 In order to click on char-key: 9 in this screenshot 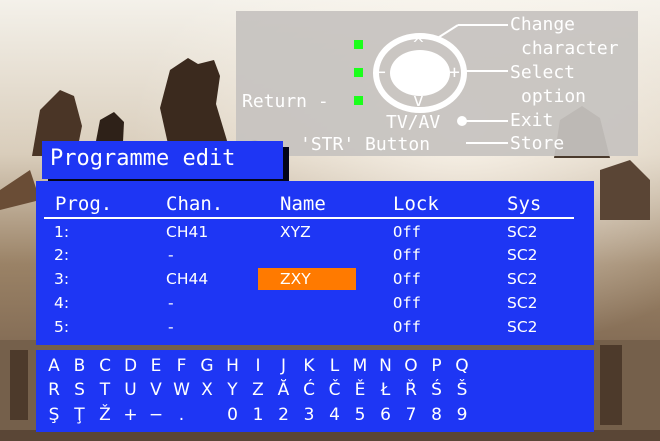, I will do `click(462, 415)`.